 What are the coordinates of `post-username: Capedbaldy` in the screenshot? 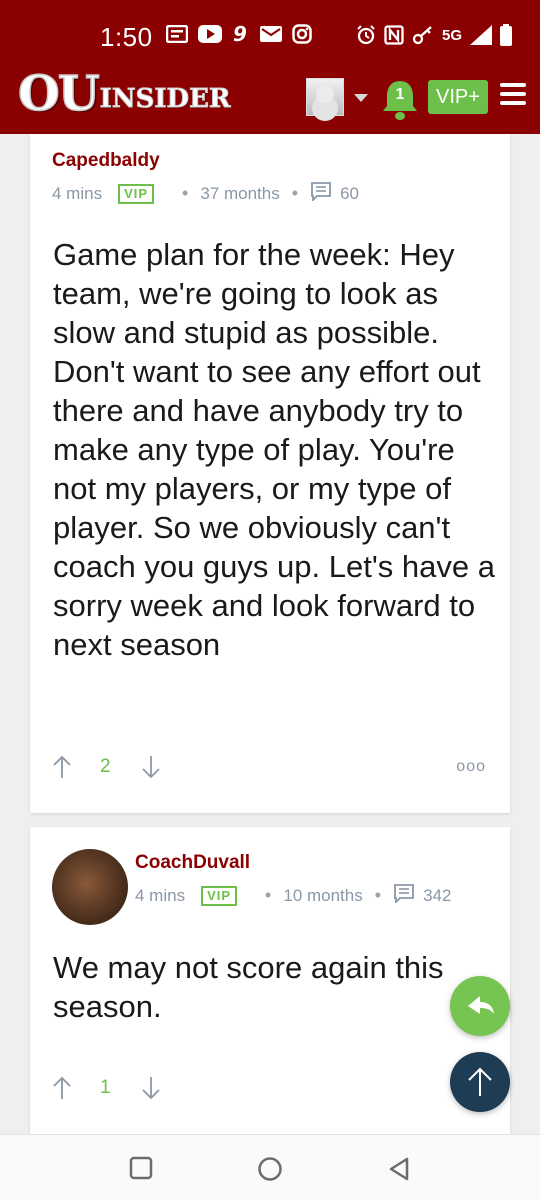 It's located at (106, 161).